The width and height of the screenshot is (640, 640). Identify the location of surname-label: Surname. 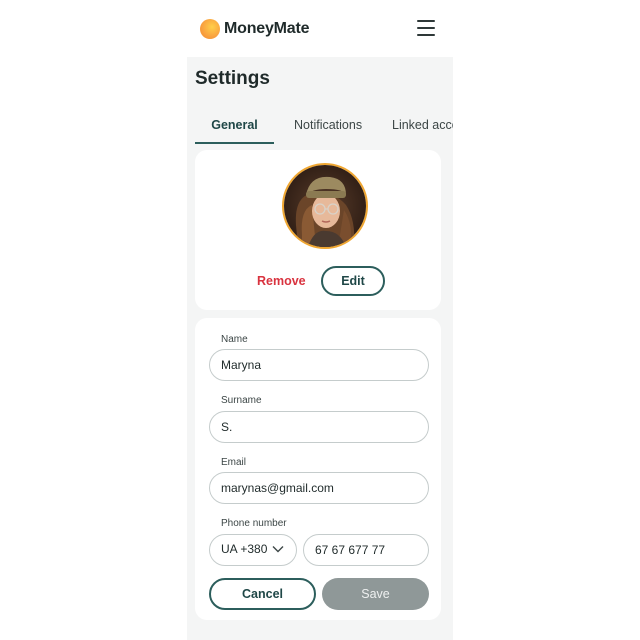
(241, 400).